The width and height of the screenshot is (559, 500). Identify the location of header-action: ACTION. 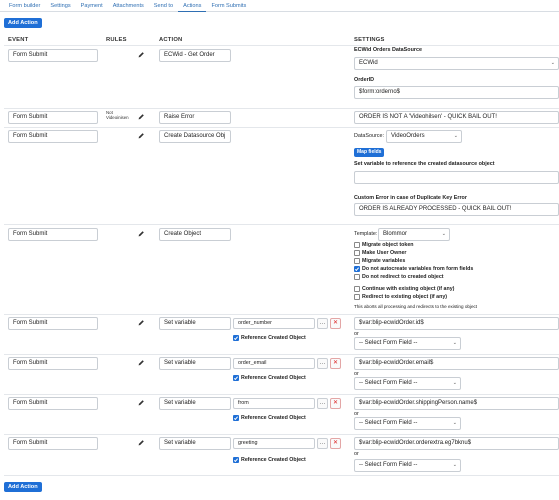
(171, 40).